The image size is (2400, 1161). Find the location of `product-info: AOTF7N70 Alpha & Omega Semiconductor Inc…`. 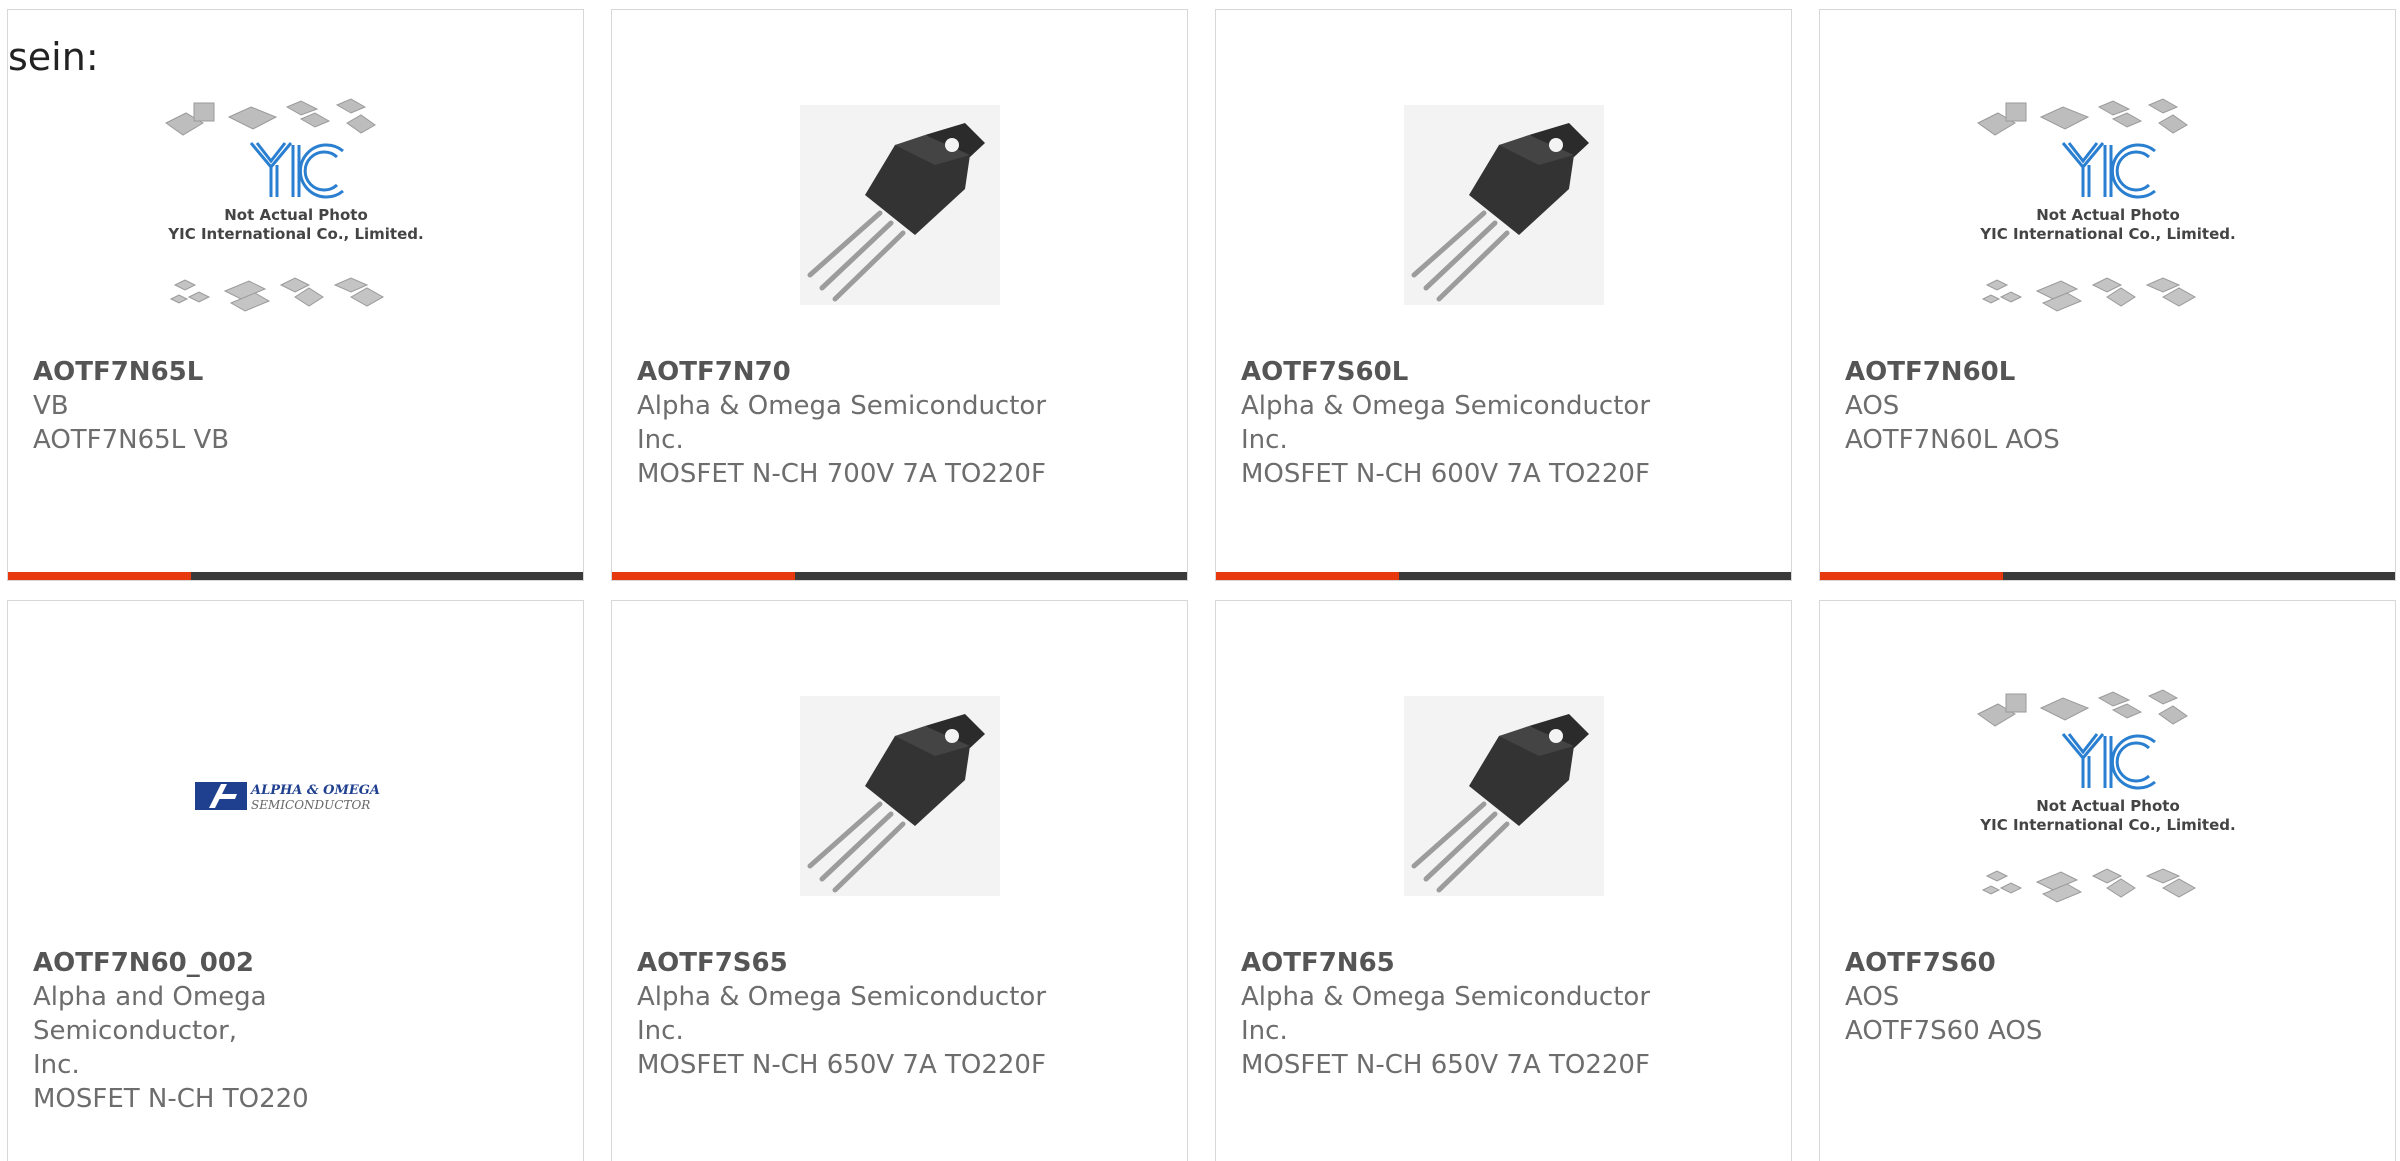

product-info: AOTF7N70 Alpha & Omega Semiconductor Inc… is located at coordinates (857, 423).